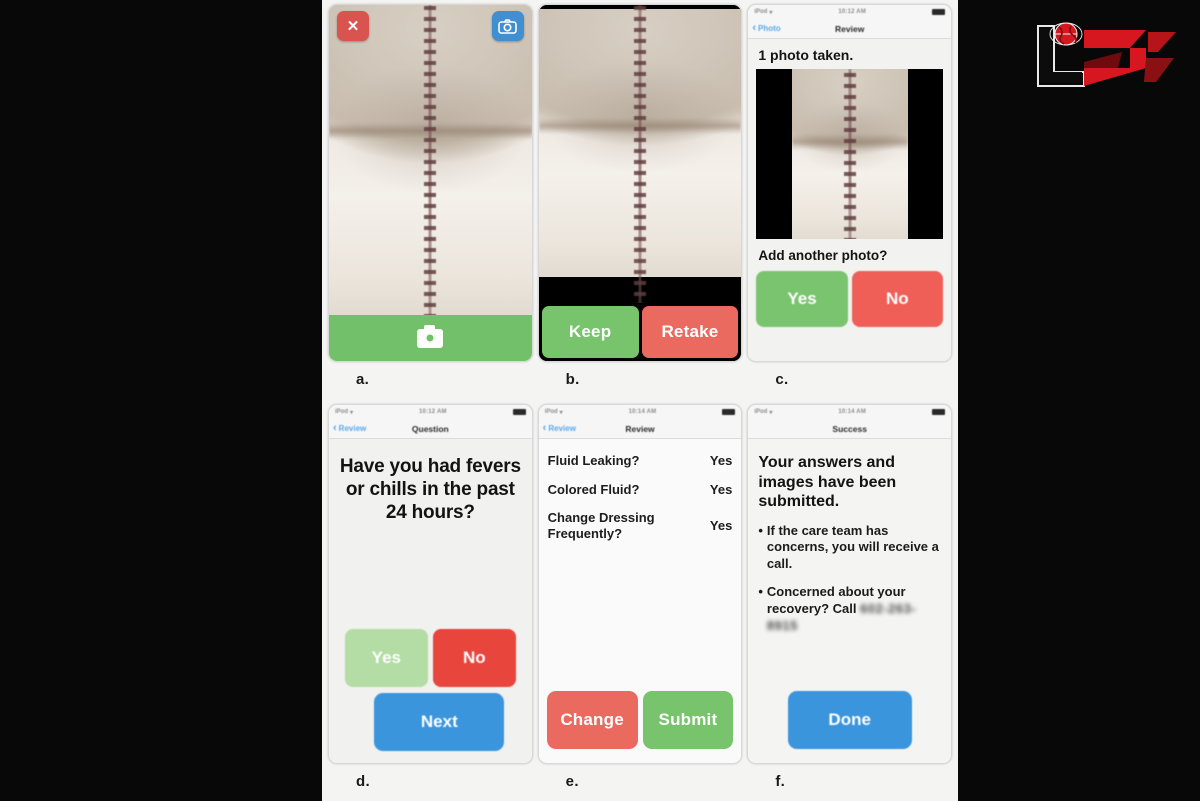 This screenshot has height=801, width=1200. I want to click on nav-title: Question, so click(430, 428).